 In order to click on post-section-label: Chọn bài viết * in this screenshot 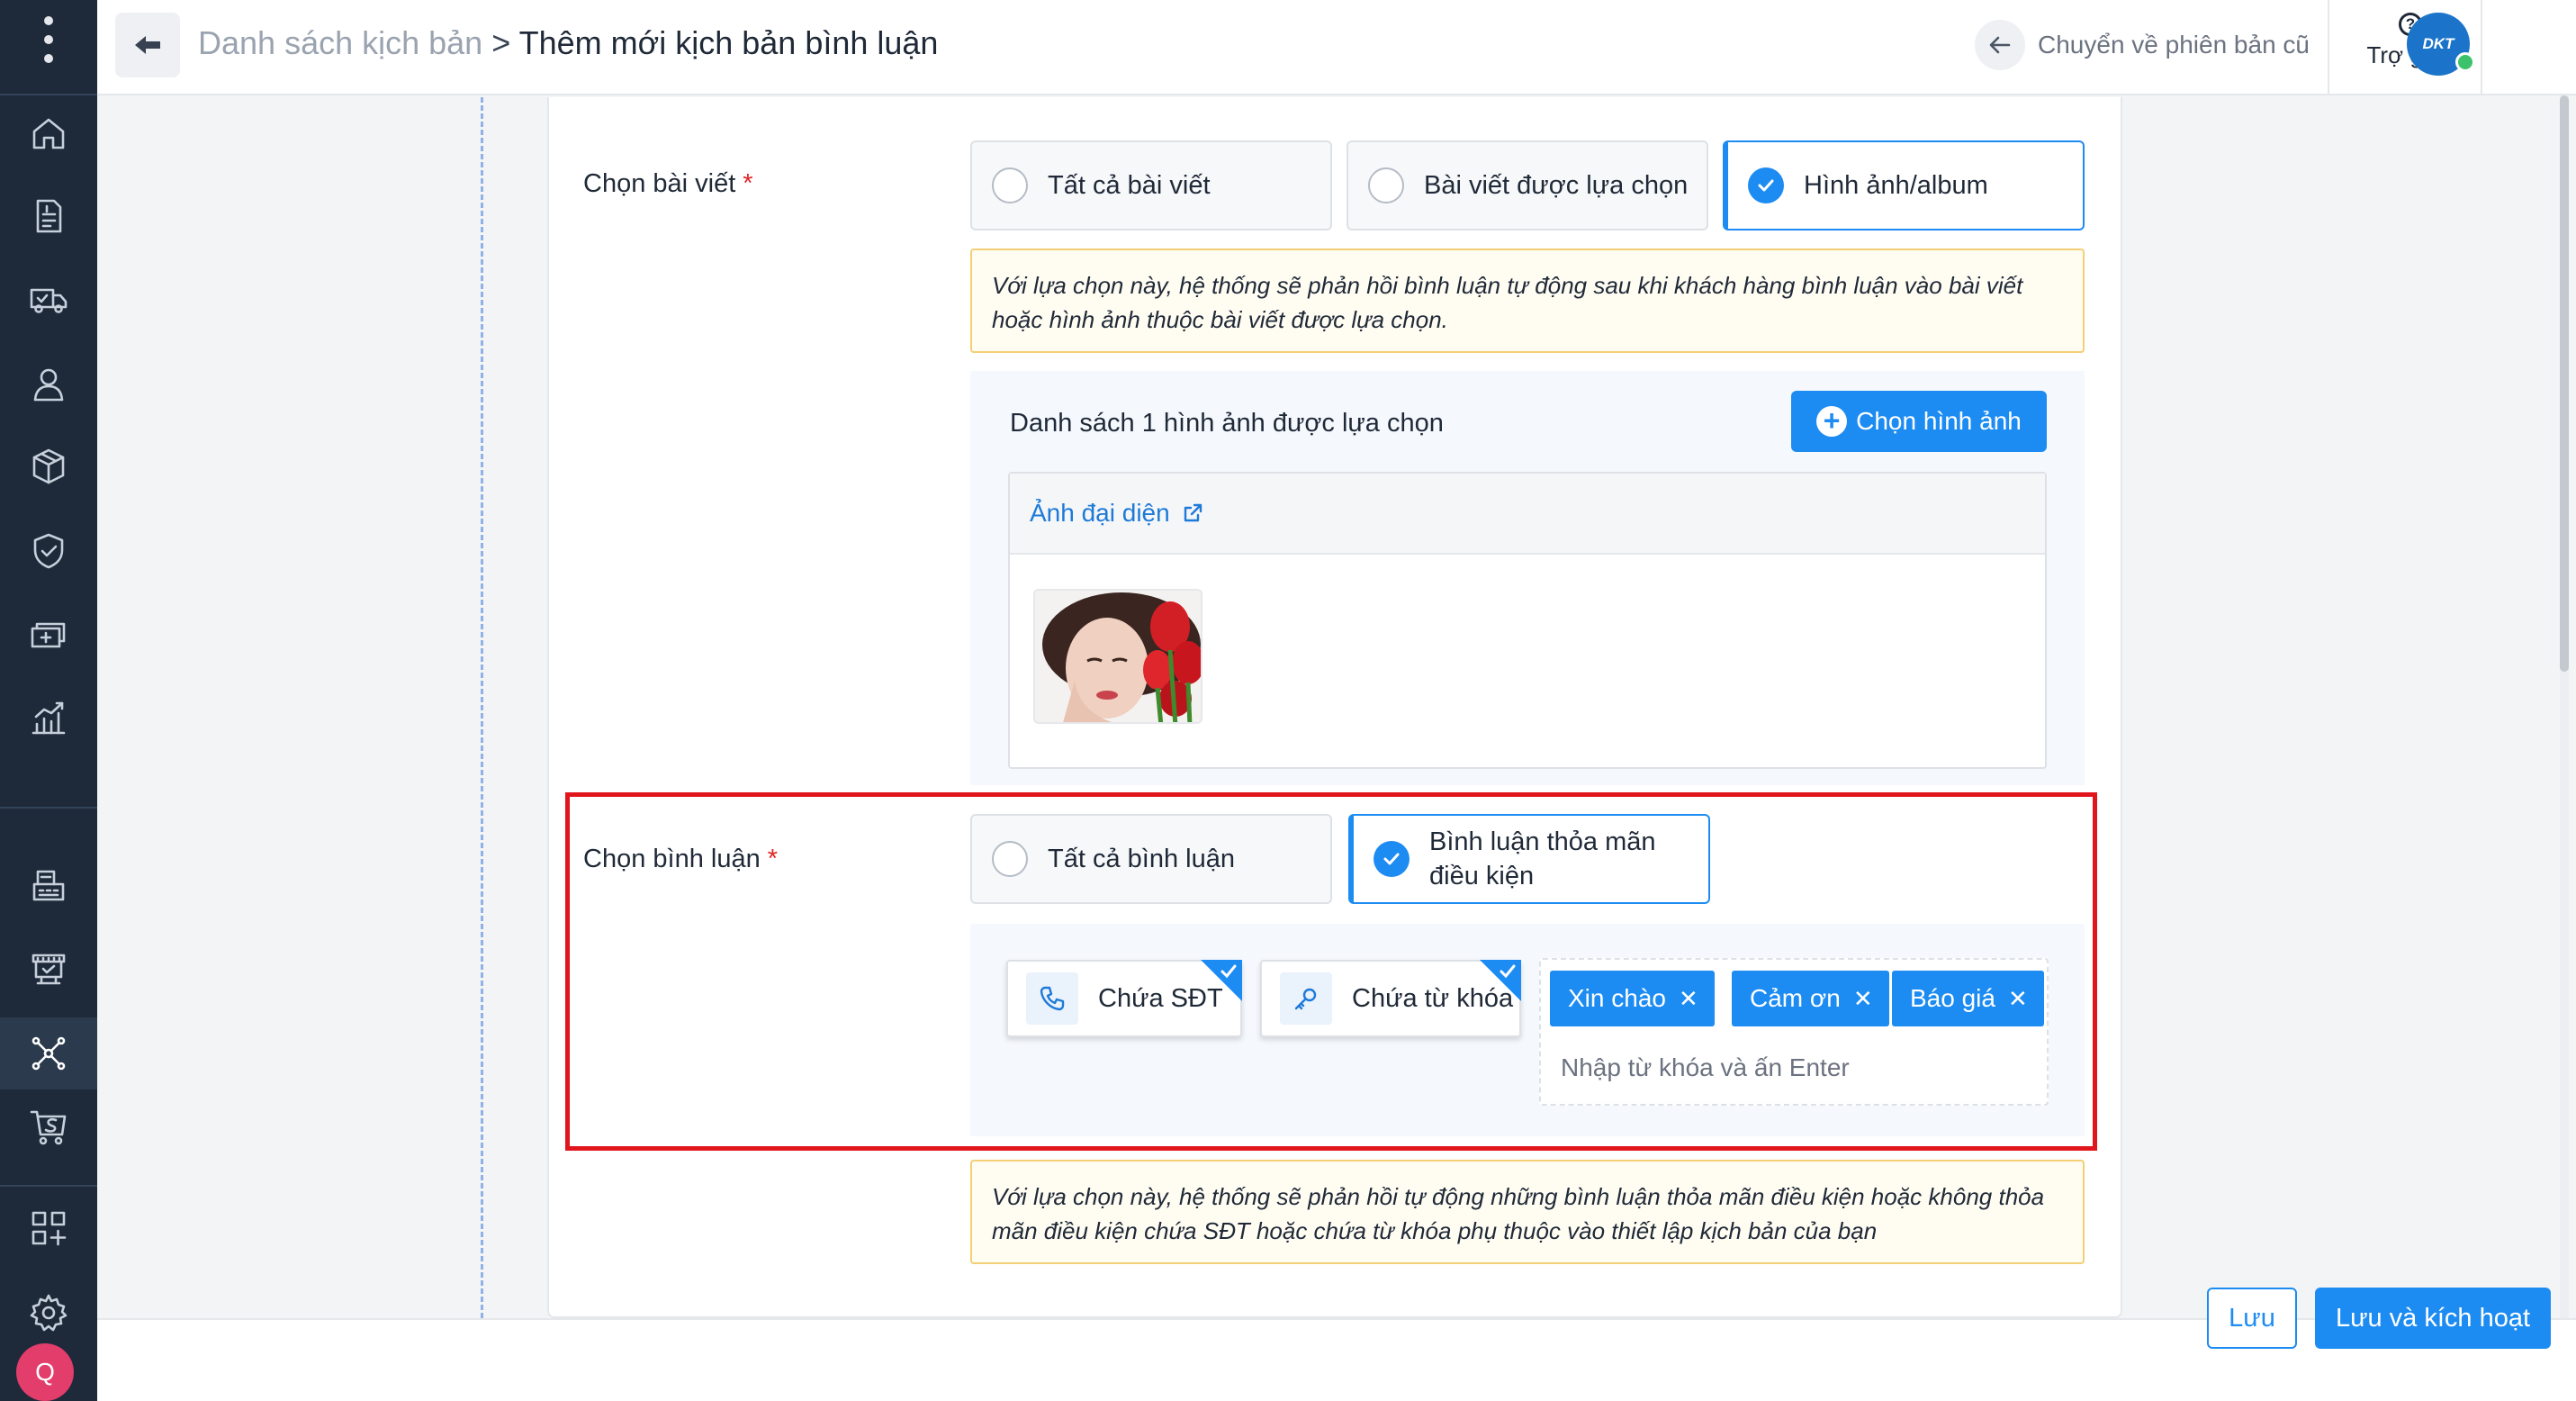, I will do `click(668, 183)`.